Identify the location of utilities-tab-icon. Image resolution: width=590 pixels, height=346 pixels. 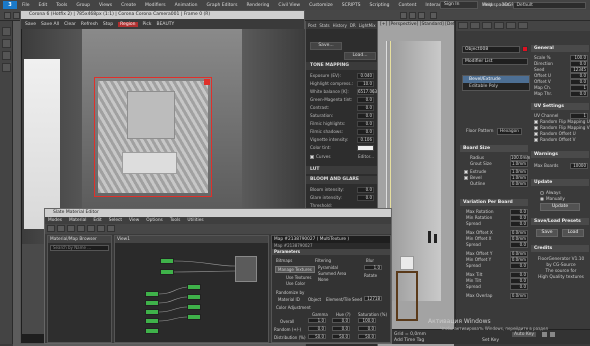
(523, 25).